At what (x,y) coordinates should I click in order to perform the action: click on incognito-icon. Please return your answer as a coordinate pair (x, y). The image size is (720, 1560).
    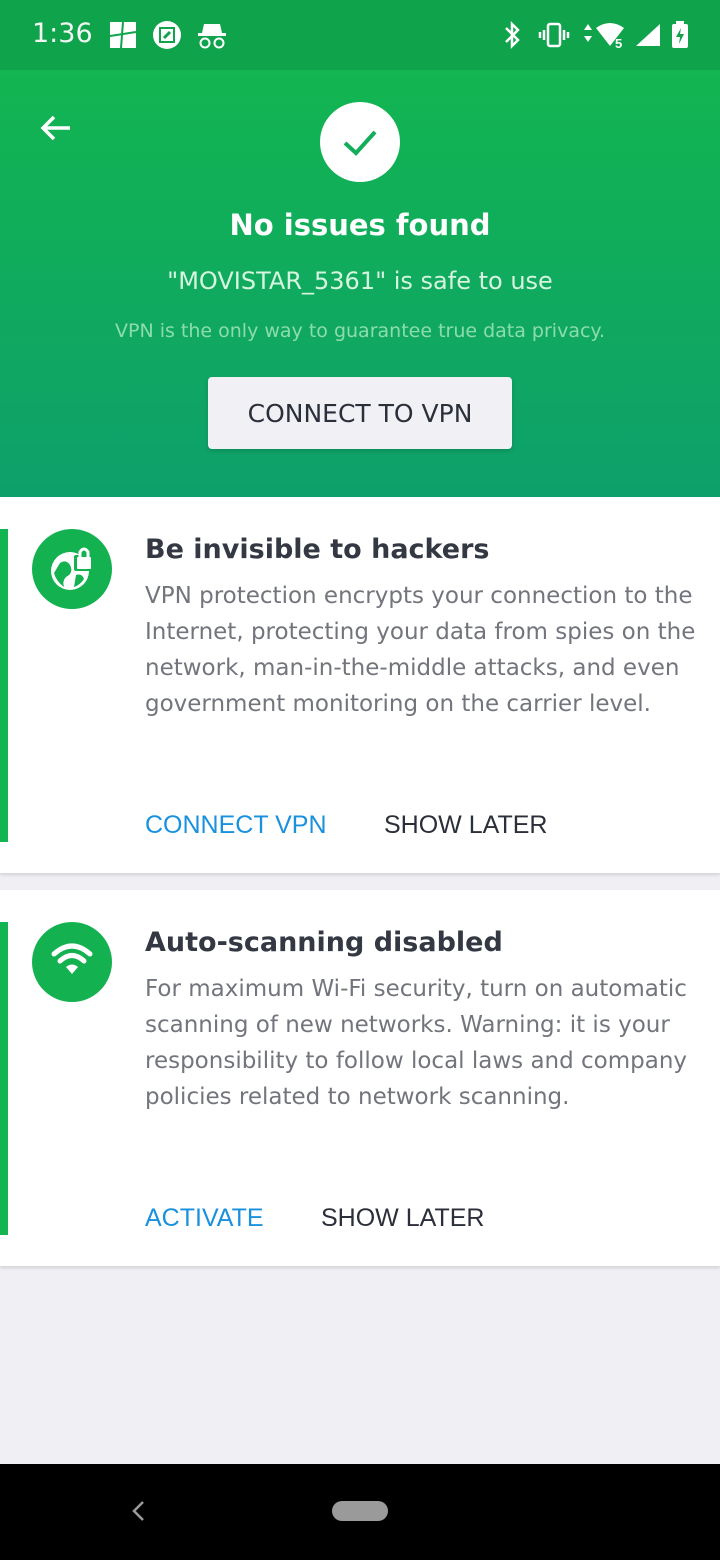
    Looking at the image, I should click on (212, 36).